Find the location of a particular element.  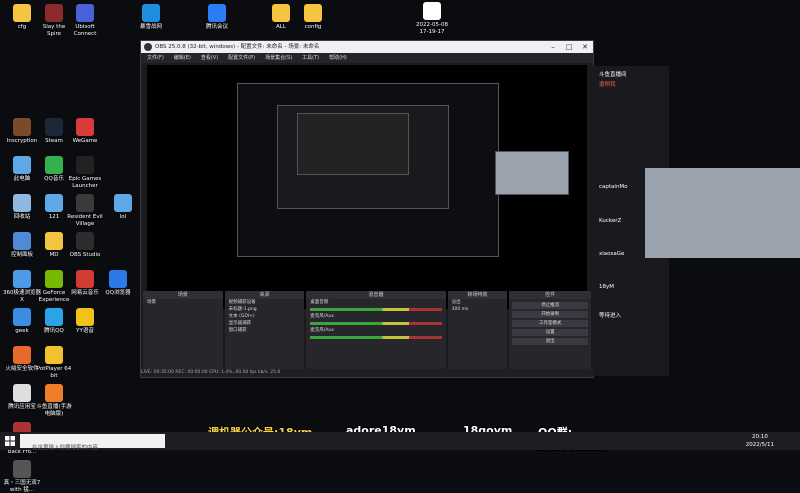

mixer-dock: 混音器 桌面音频 麦克风/Aux 麦克风/Aux is located at coordinates (376, 333).